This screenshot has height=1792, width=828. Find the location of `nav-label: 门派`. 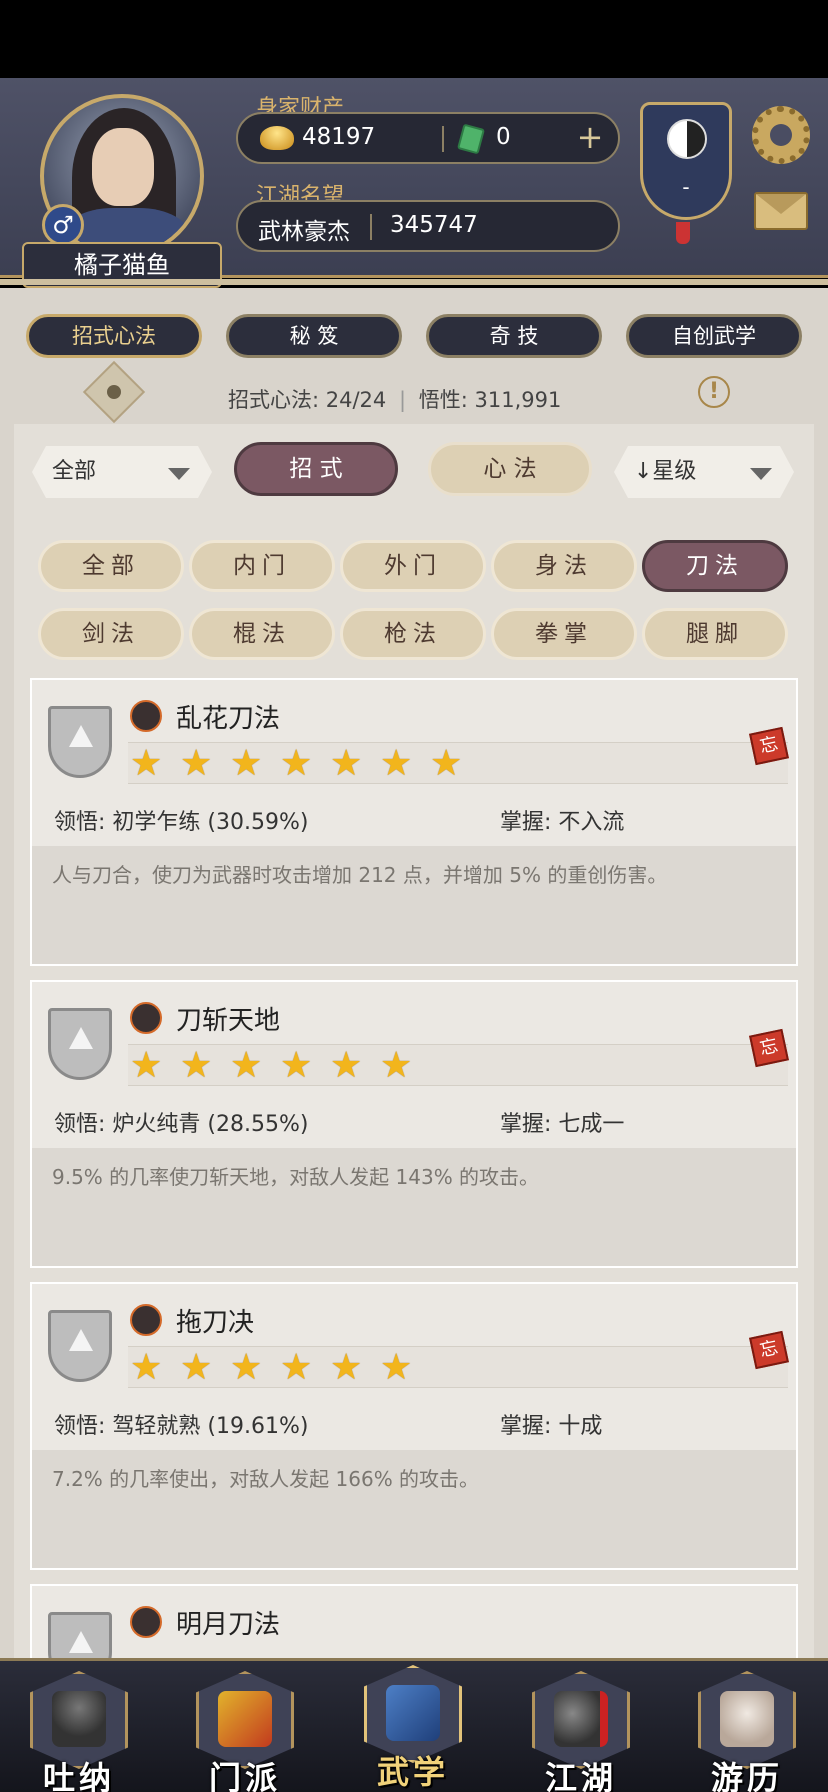

nav-label: 门派 is located at coordinates (244, 1775).